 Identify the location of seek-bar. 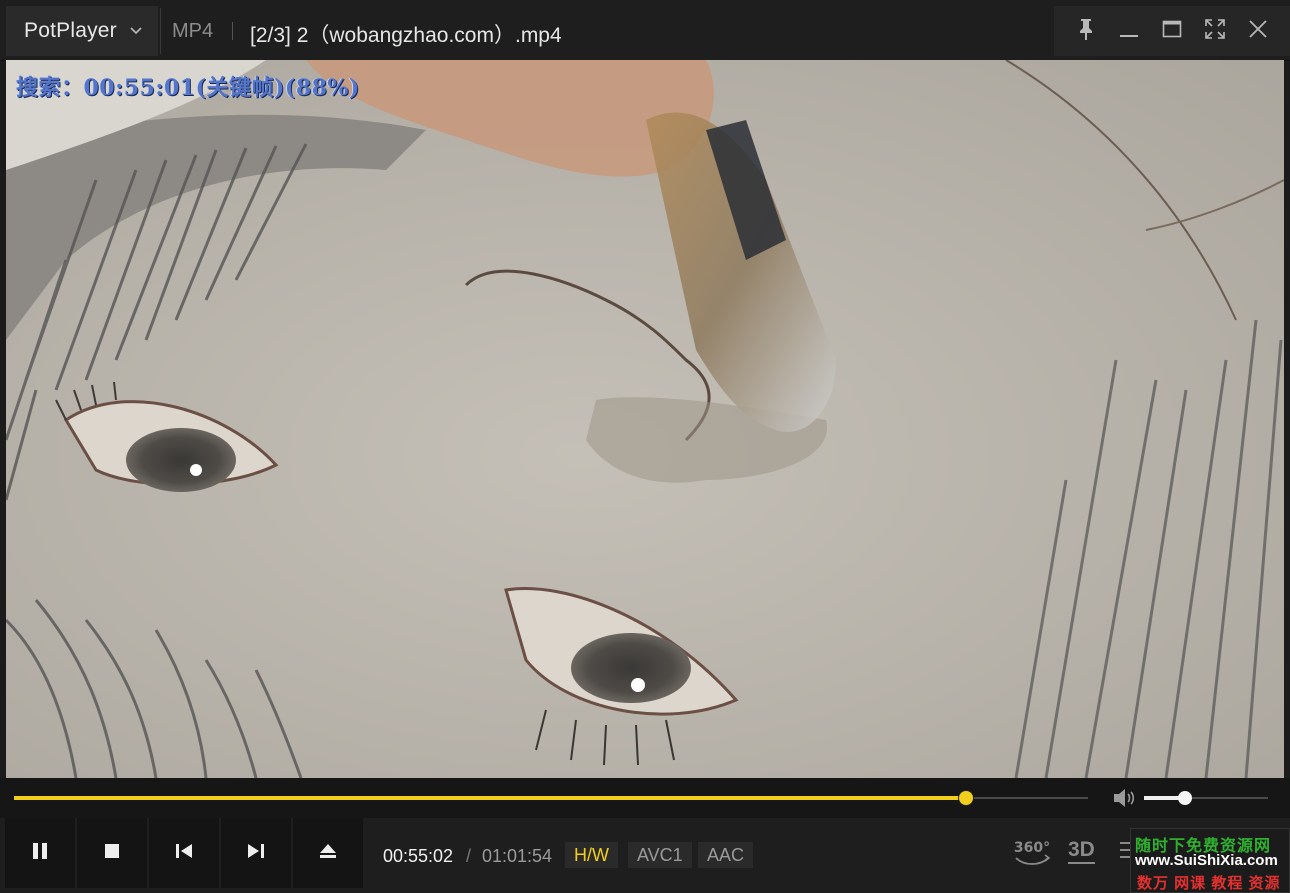
(551, 798).